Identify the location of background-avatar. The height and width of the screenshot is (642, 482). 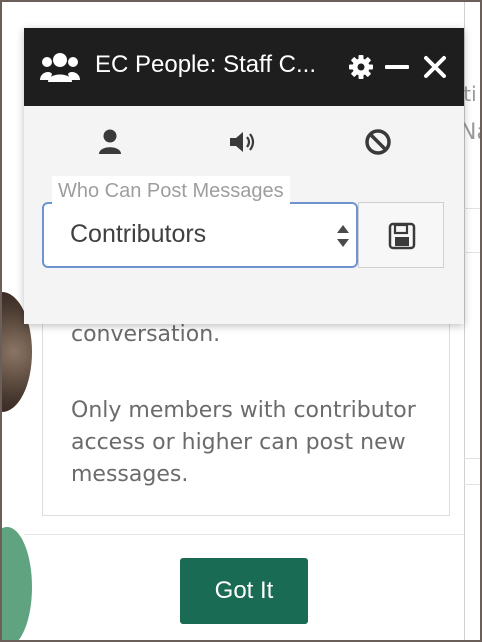
(17, 583).